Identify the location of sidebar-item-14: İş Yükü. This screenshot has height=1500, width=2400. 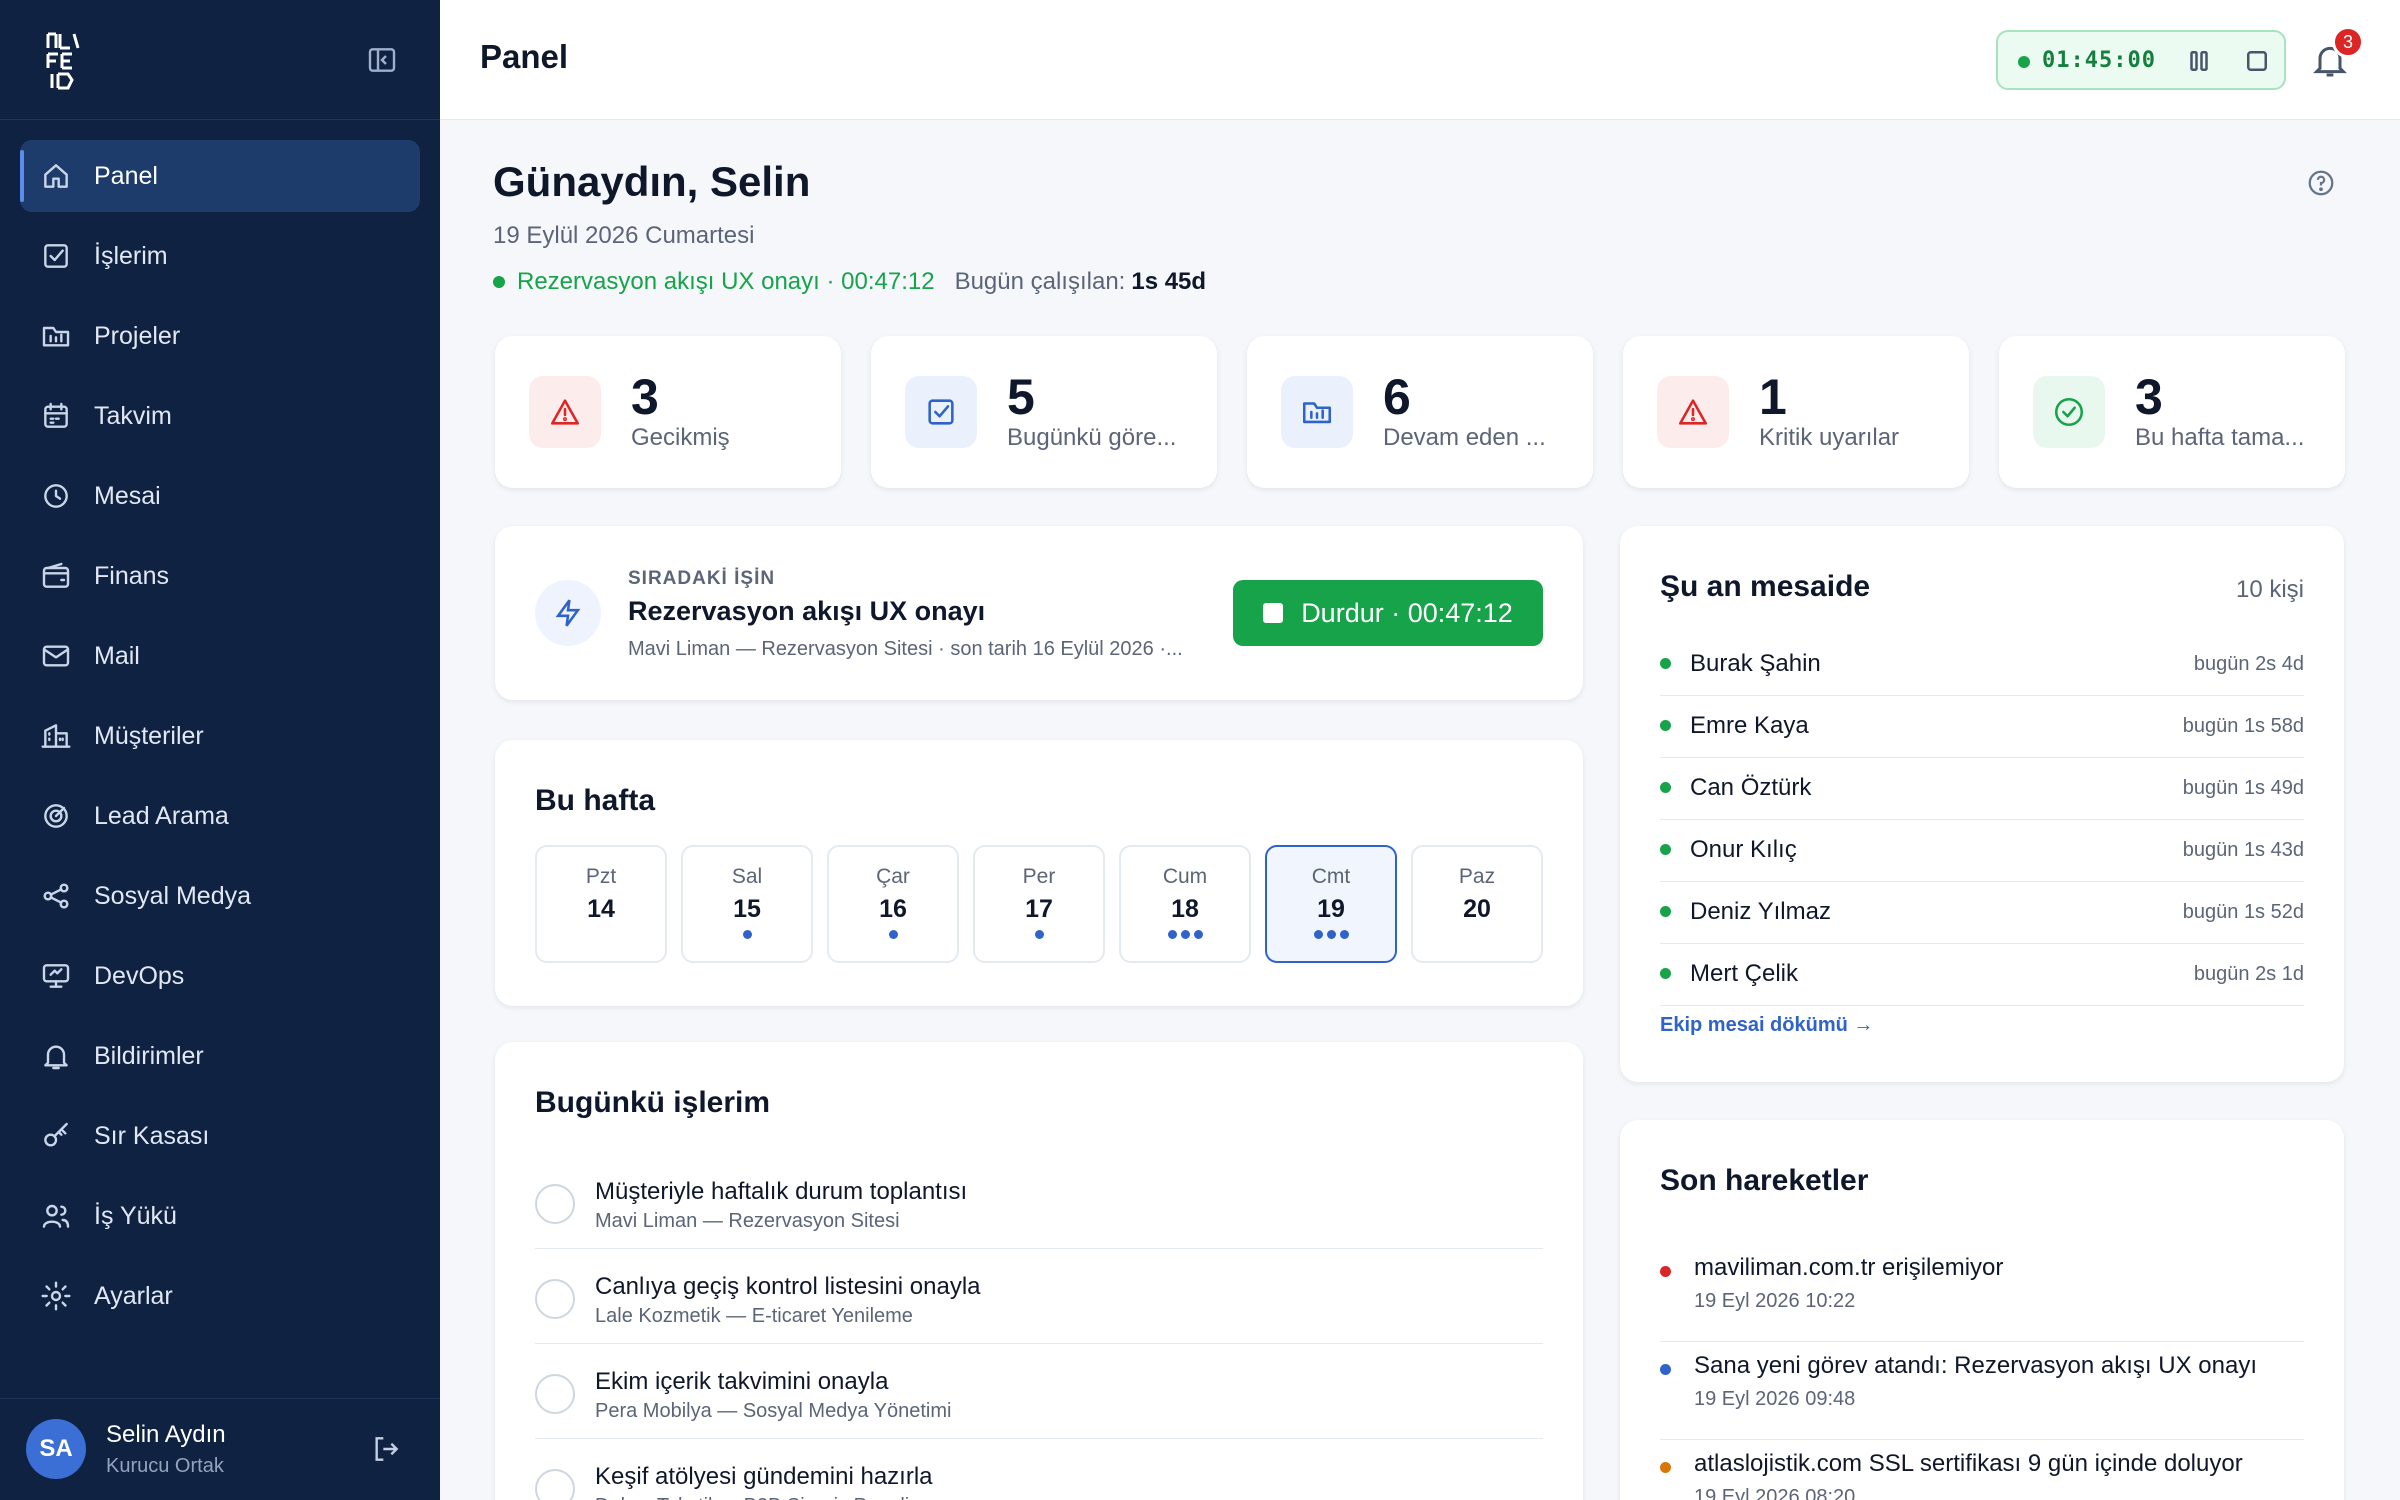
(220, 1216).